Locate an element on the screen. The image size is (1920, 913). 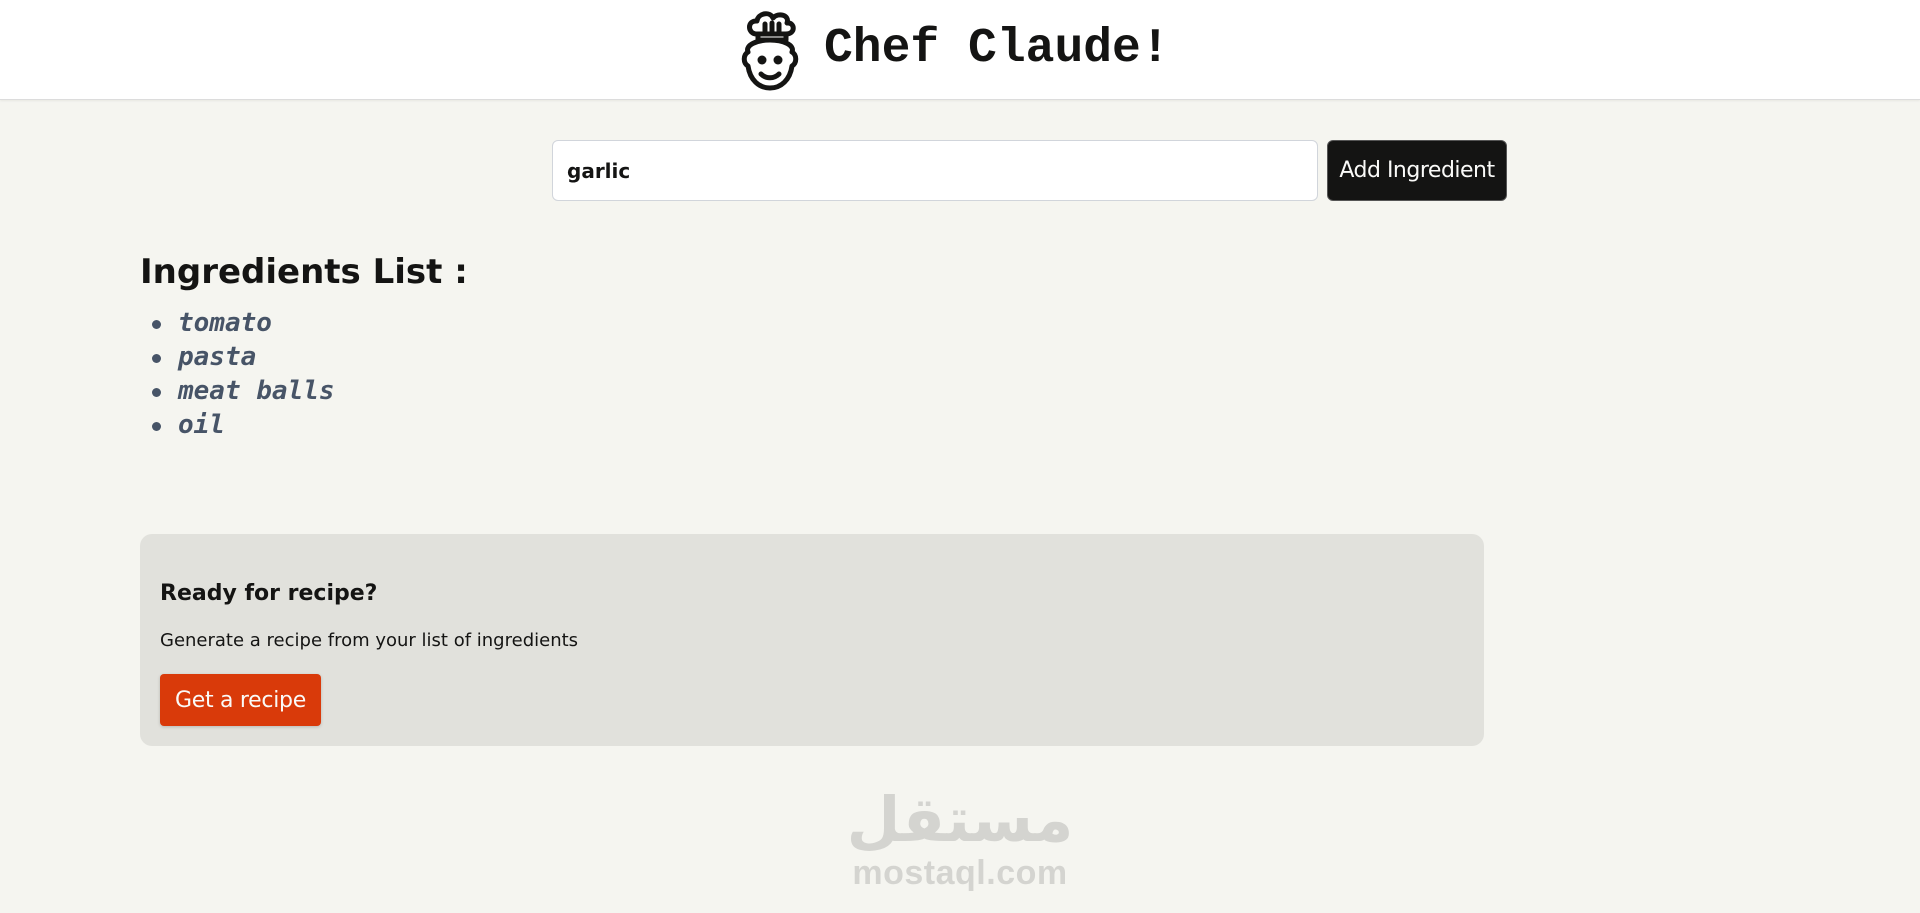
ingredient-item: tomato is located at coordinates (243, 323).